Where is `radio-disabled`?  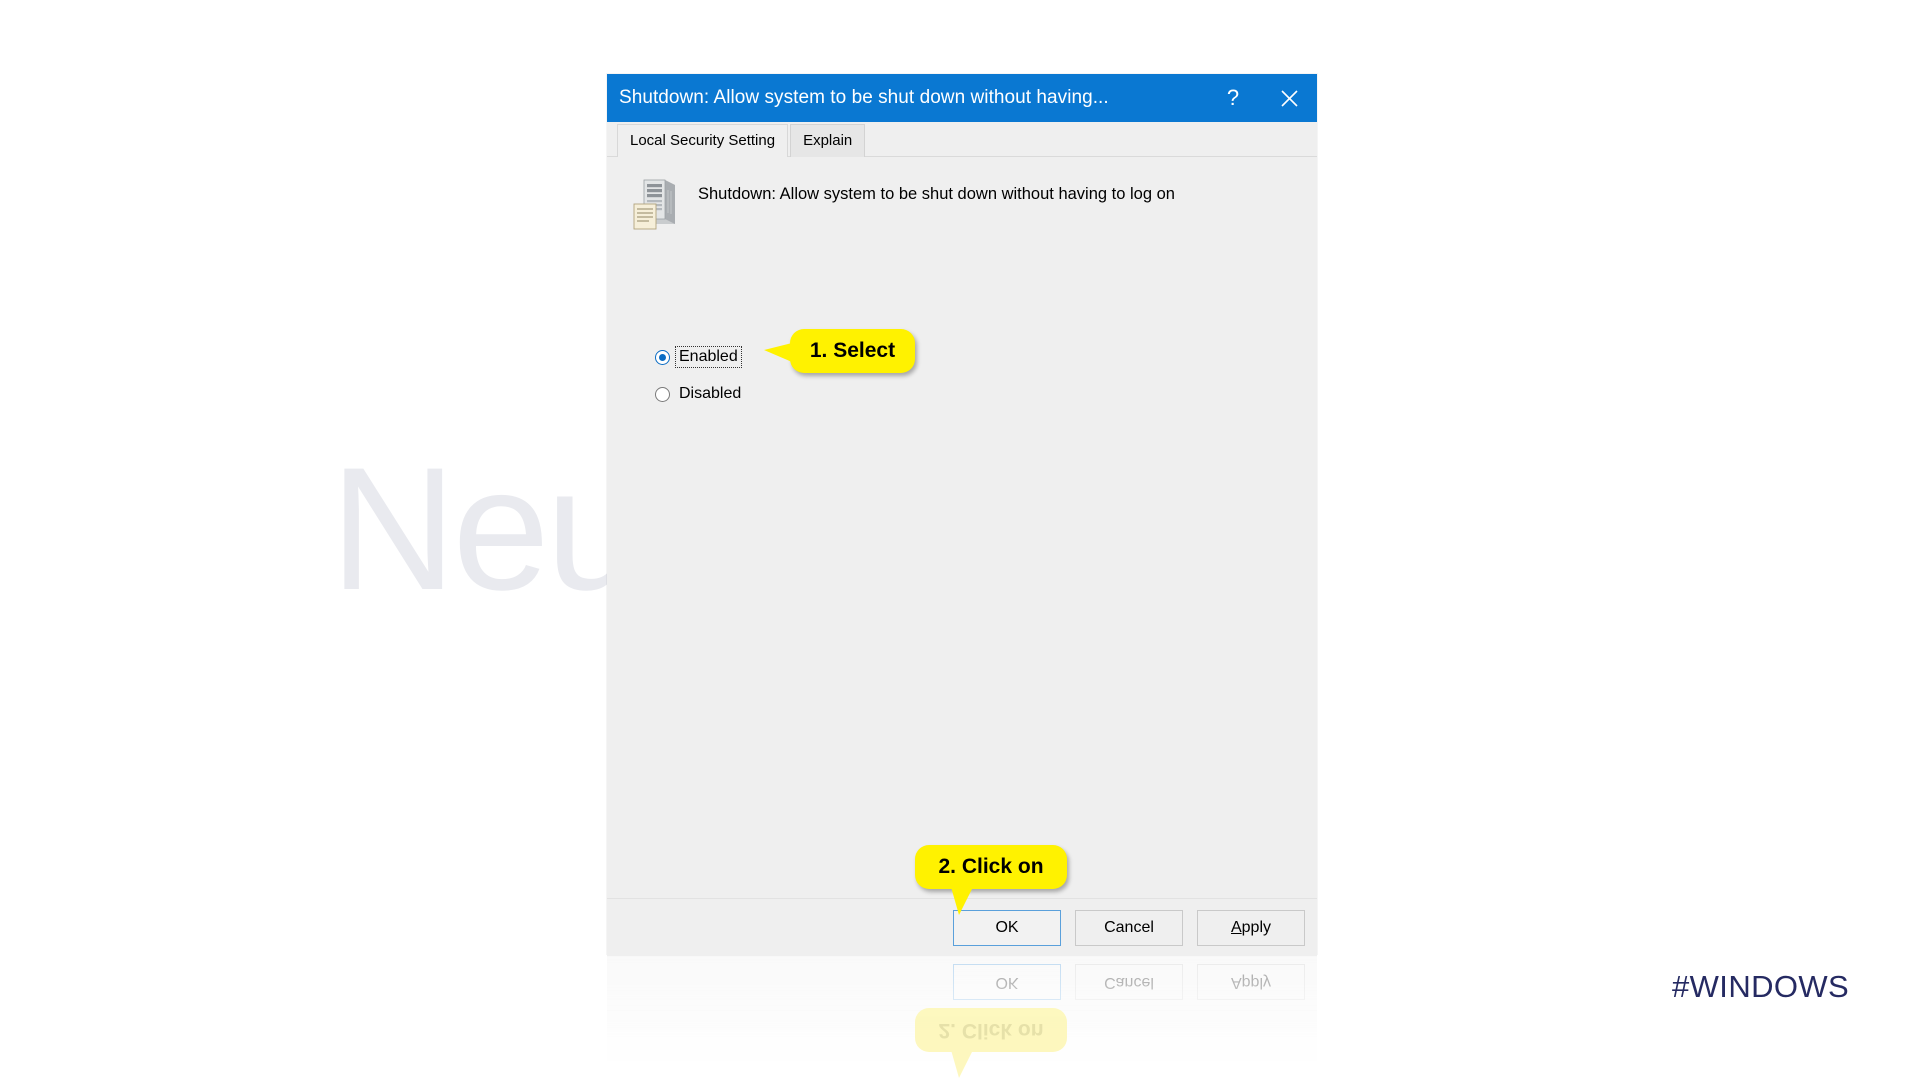
radio-disabled is located at coordinates (662, 394).